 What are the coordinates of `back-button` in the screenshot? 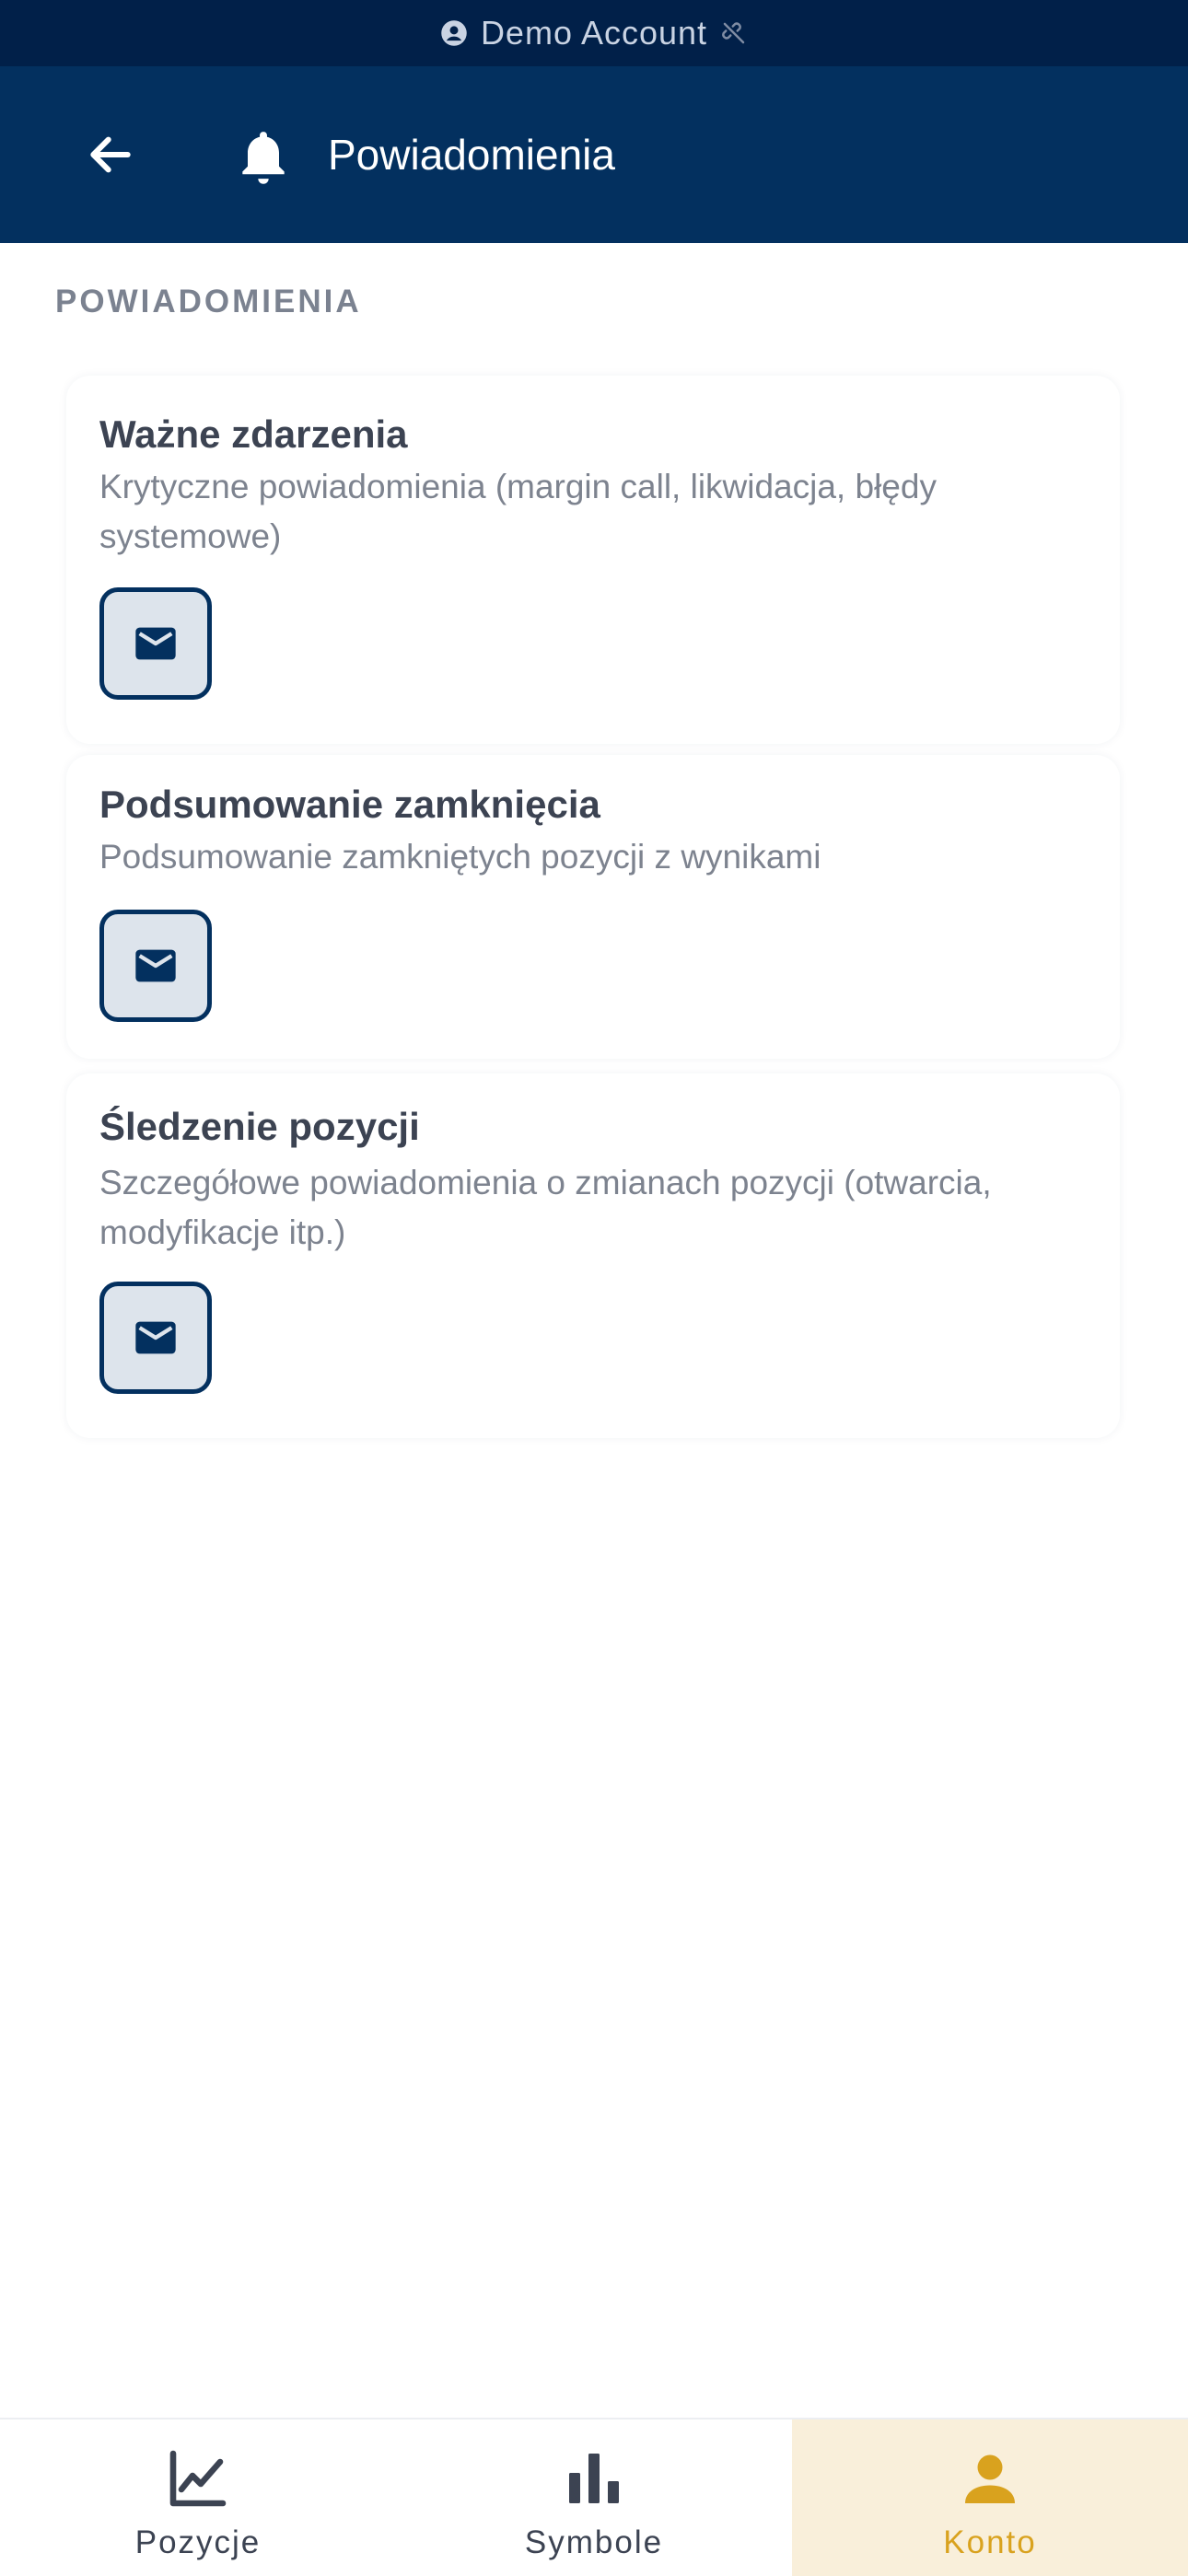 It's located at (111, 154).